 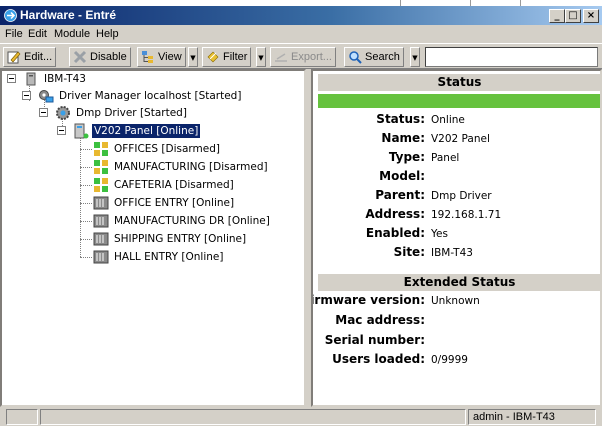 What do you see at coordinates (14, 34) in the screenshot?
I see `menu-file: File` at bounding box center [14, 34].